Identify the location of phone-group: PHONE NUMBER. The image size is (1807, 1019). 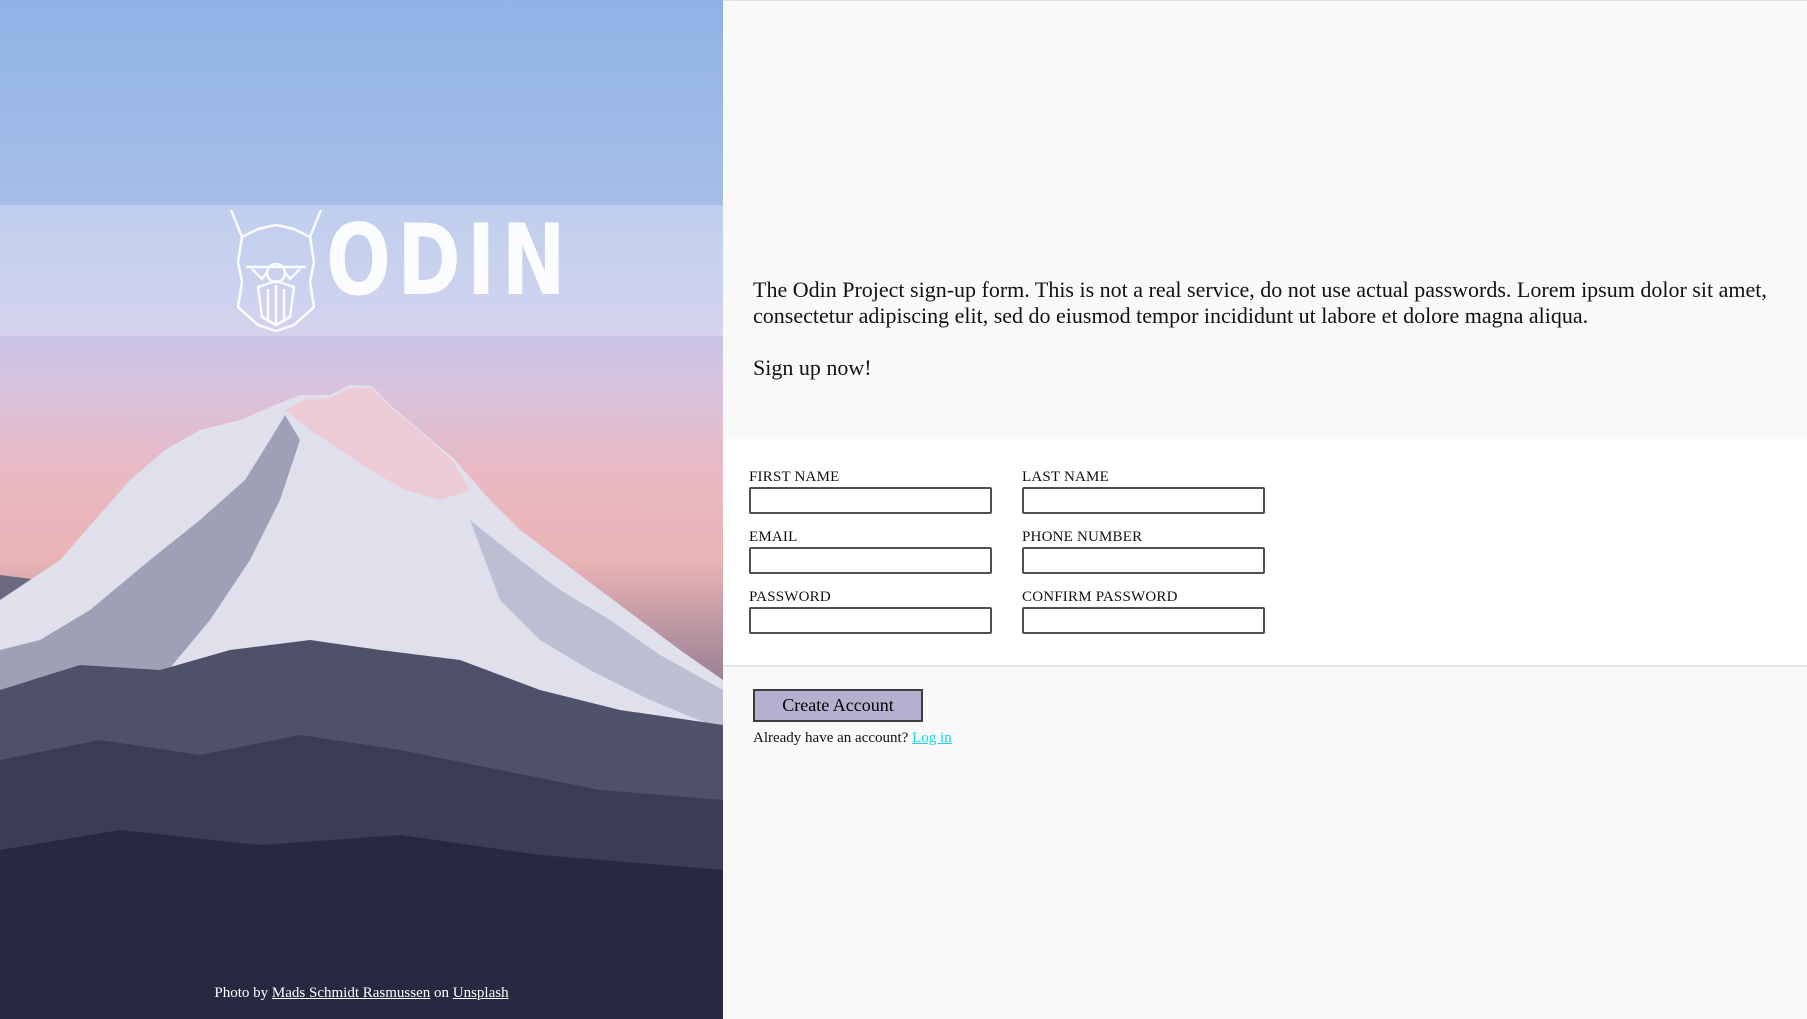
(1143, 551).